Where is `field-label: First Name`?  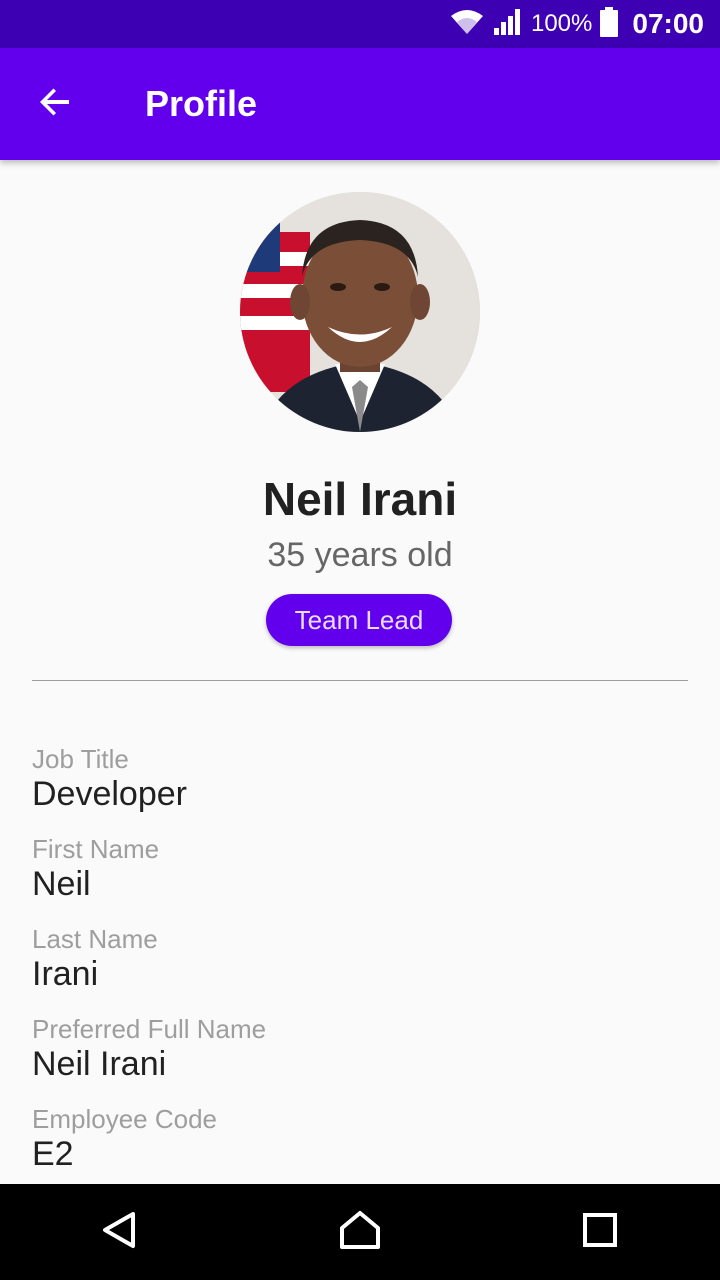
field-label: First Name is located at coordinates (96, 849).